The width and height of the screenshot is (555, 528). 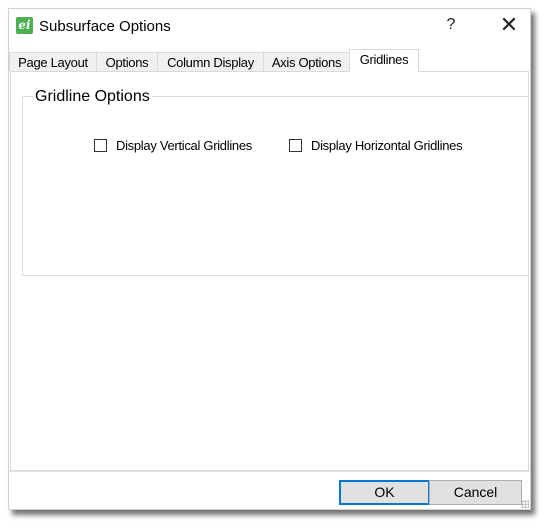 What do you see at coordinates (387, 145) in the screenshot?
I see `checkbox-label: Display Horizontal Gridlines` at bounding box center [387, 145].